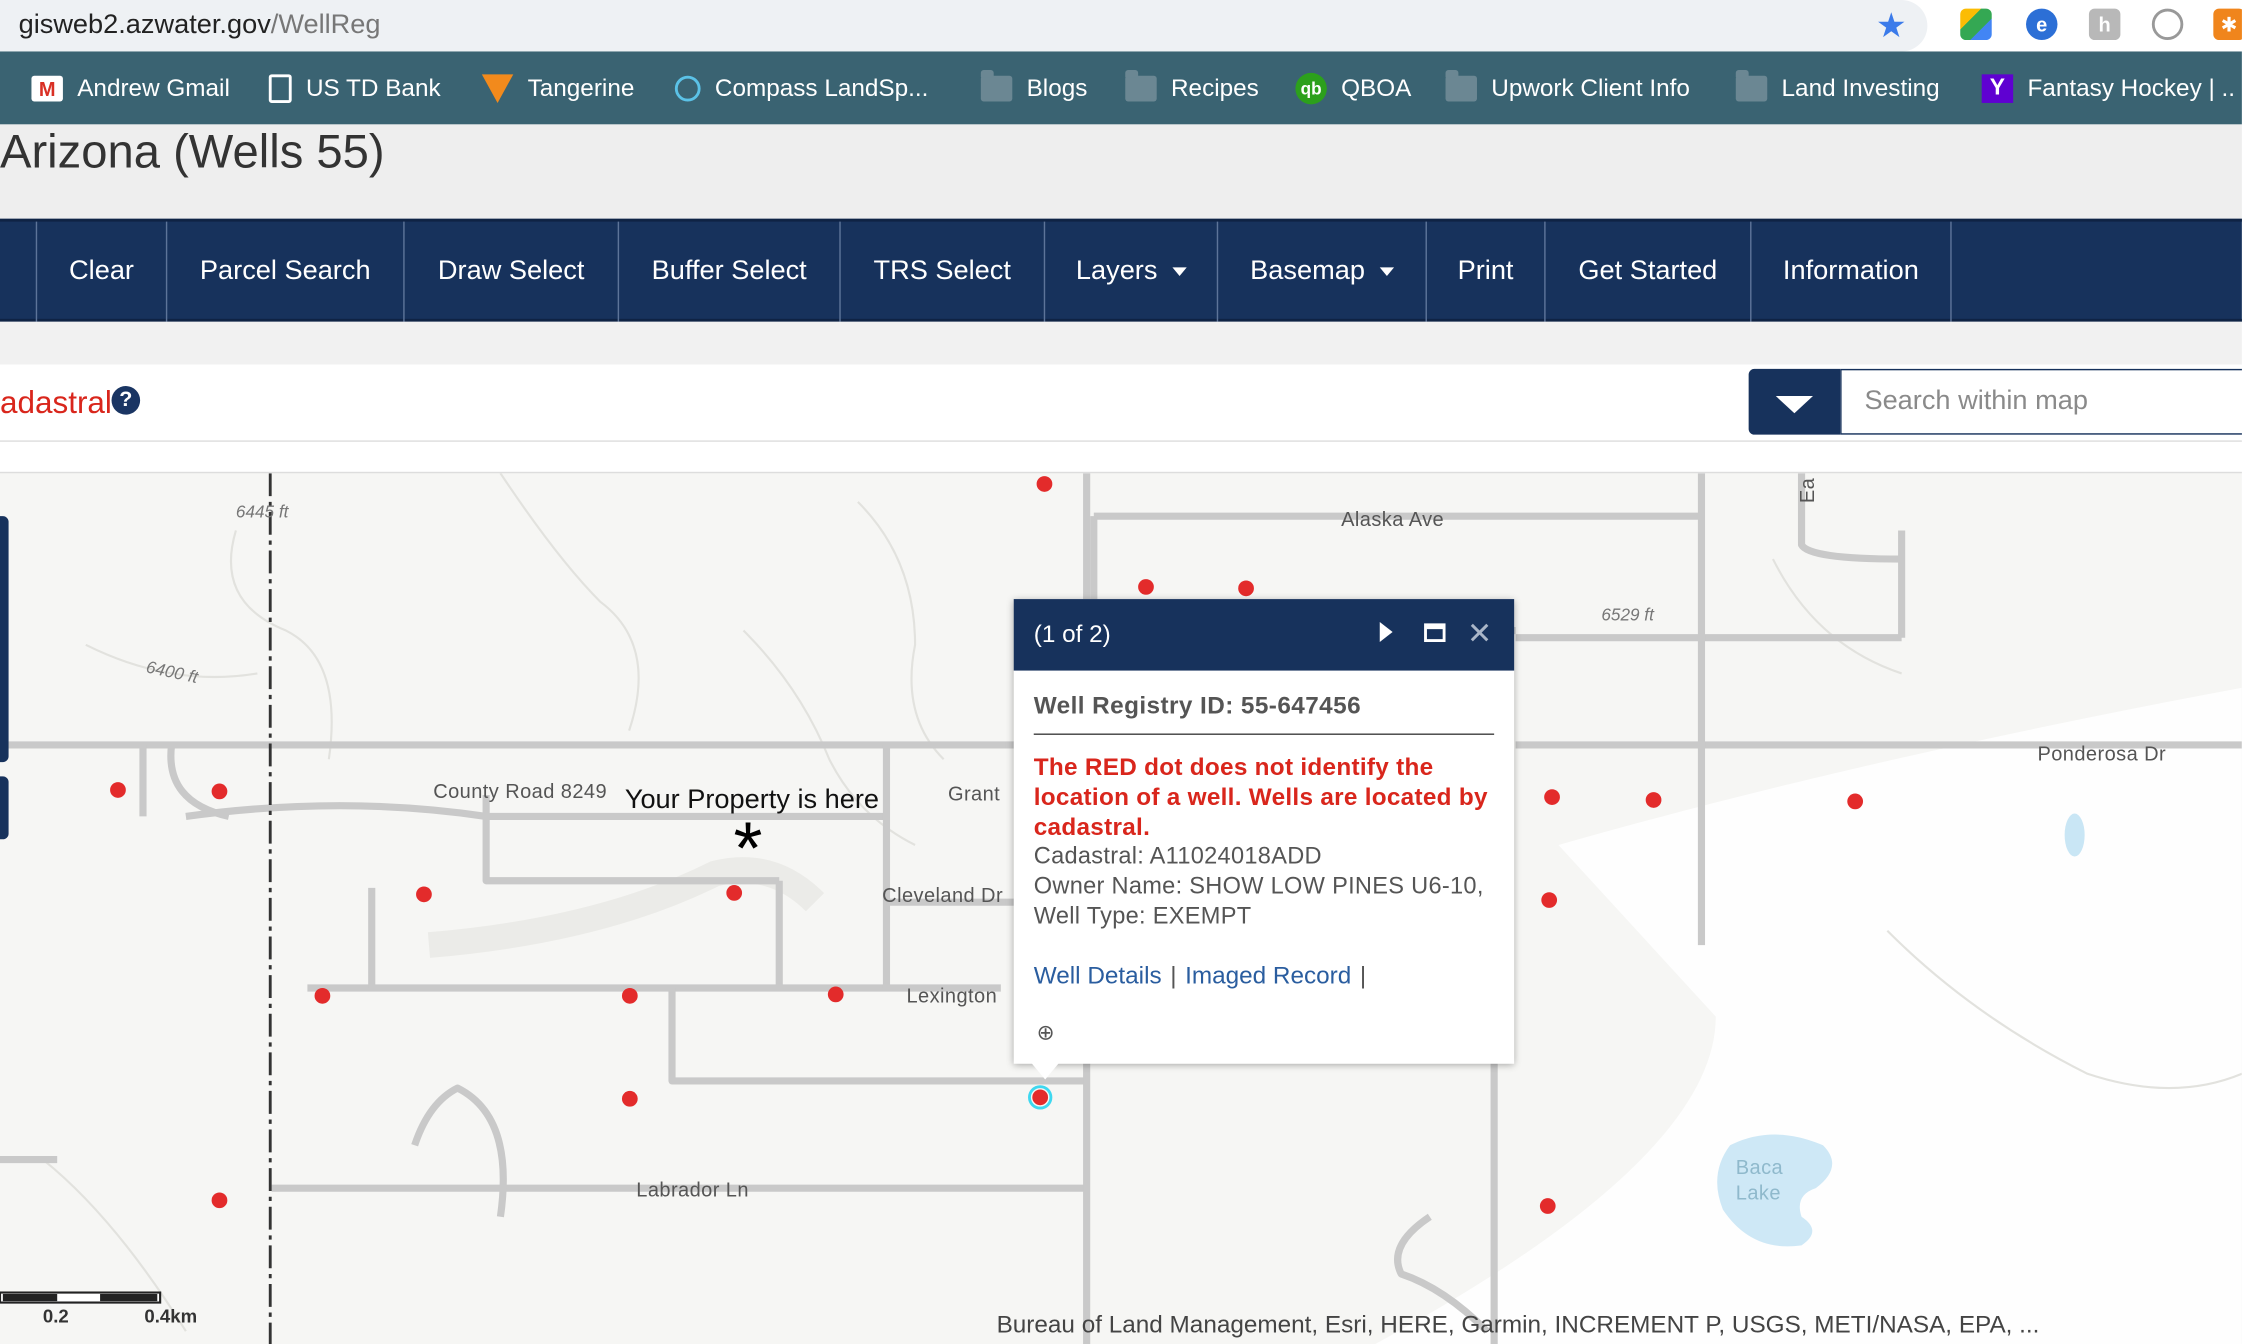 The image size is (2242, 1344). What do you see at coordinates (1807, 490) in the screenshot?
I see `street-label-ea: Ea` at bounding box center [1807, 490].